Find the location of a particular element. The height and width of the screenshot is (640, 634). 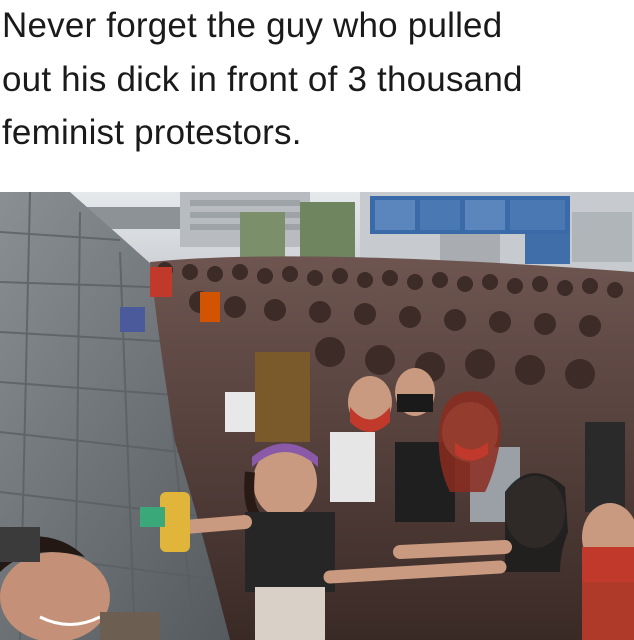

caption-line-2: out his dick in front of 3 thousand is located at coordinates (262, 79).